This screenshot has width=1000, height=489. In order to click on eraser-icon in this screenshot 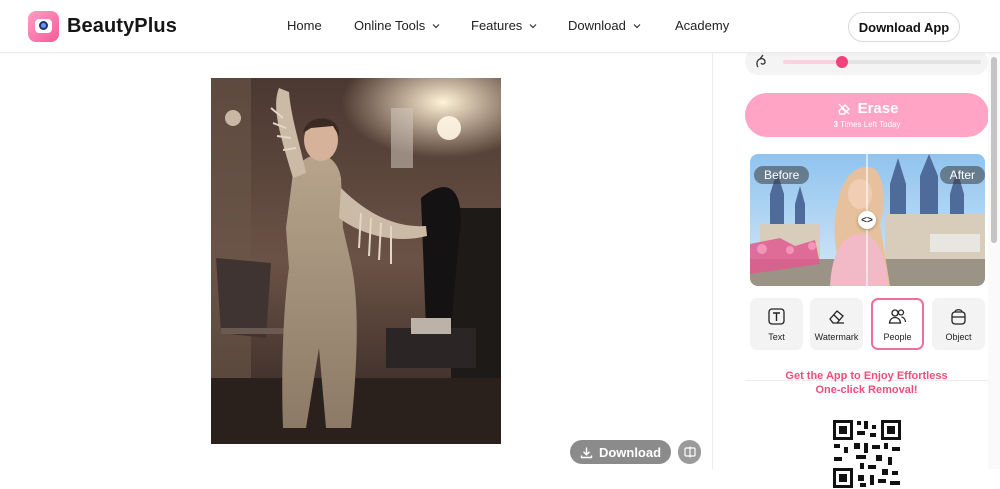, I will do `click(836, 316)`.